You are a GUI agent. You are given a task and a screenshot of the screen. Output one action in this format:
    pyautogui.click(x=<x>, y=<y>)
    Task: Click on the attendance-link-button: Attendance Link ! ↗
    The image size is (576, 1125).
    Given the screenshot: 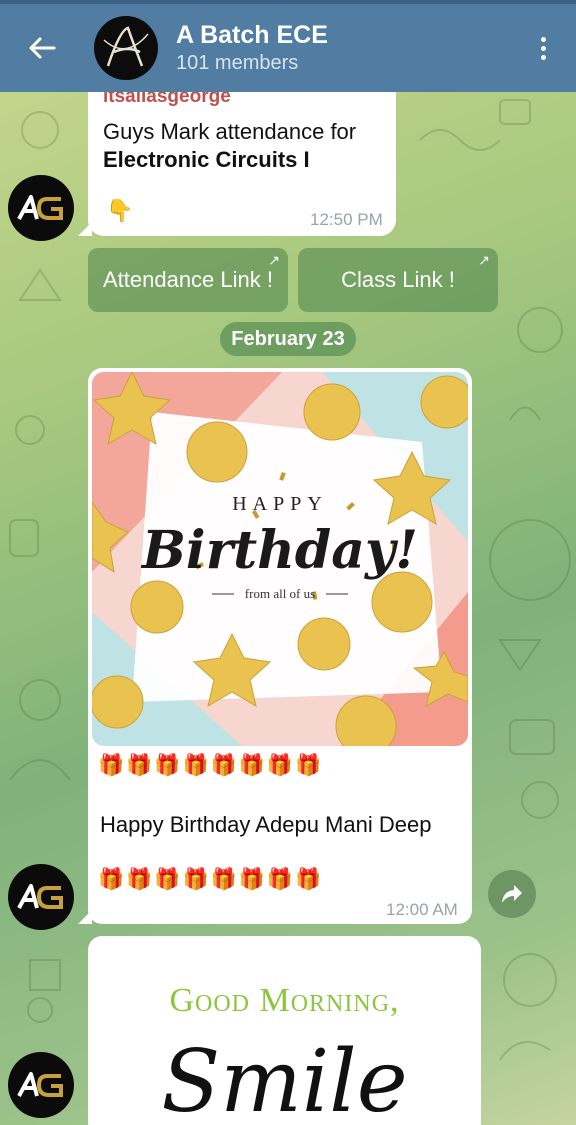 What is the action you would take?
    pyautogui.click(x=188, y=280)
    